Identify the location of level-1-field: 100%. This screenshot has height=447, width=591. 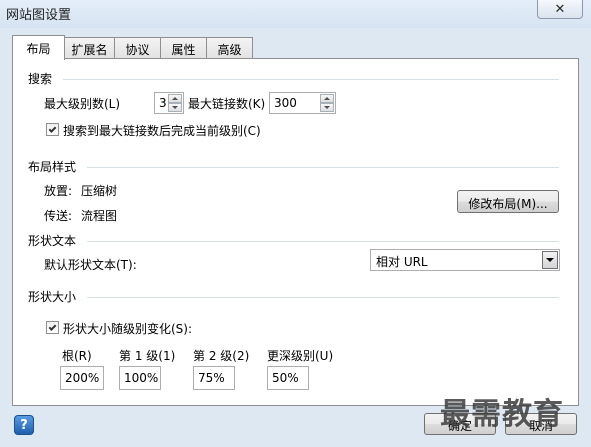
(140, 378).